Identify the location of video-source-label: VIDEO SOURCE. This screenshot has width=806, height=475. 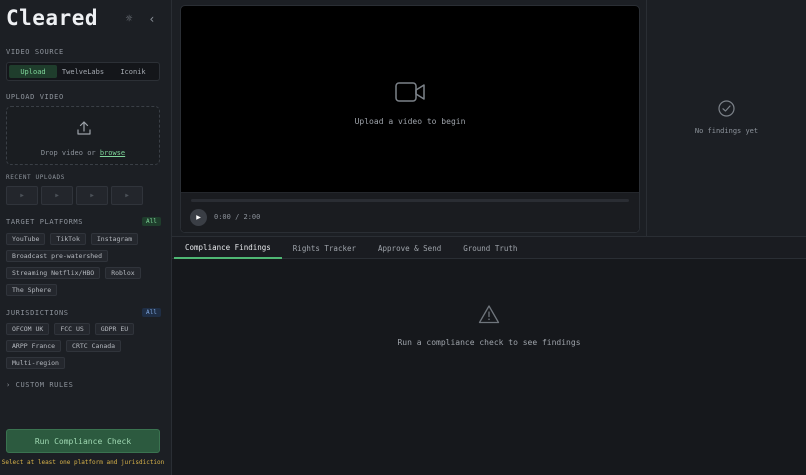
(35, 52).